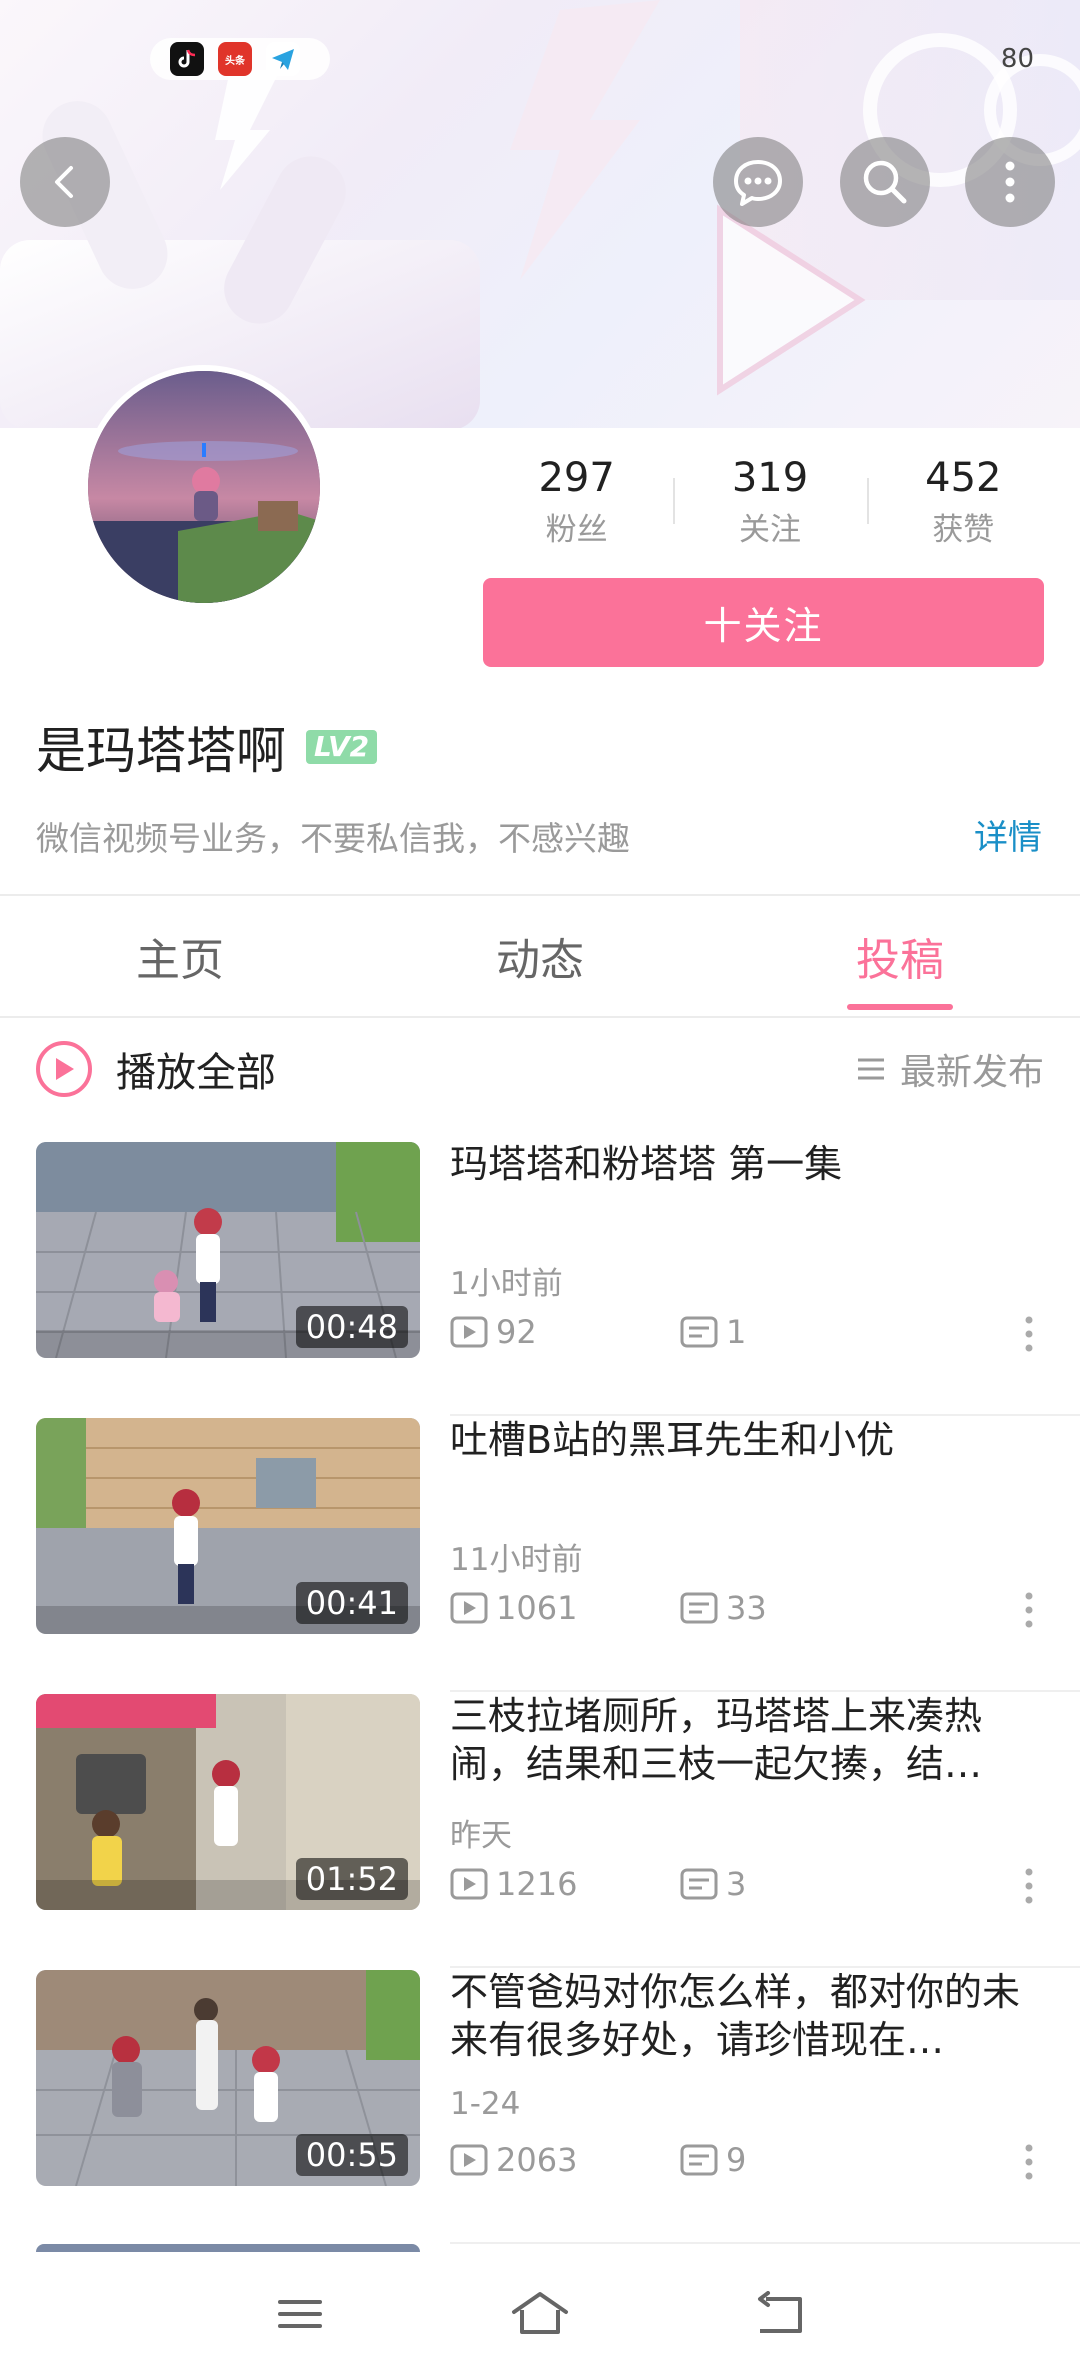  What do you see at coordinates (351, 1603) in the screenshot?
I see `video-duration: 00:41` at bounding box center [351, 1603].